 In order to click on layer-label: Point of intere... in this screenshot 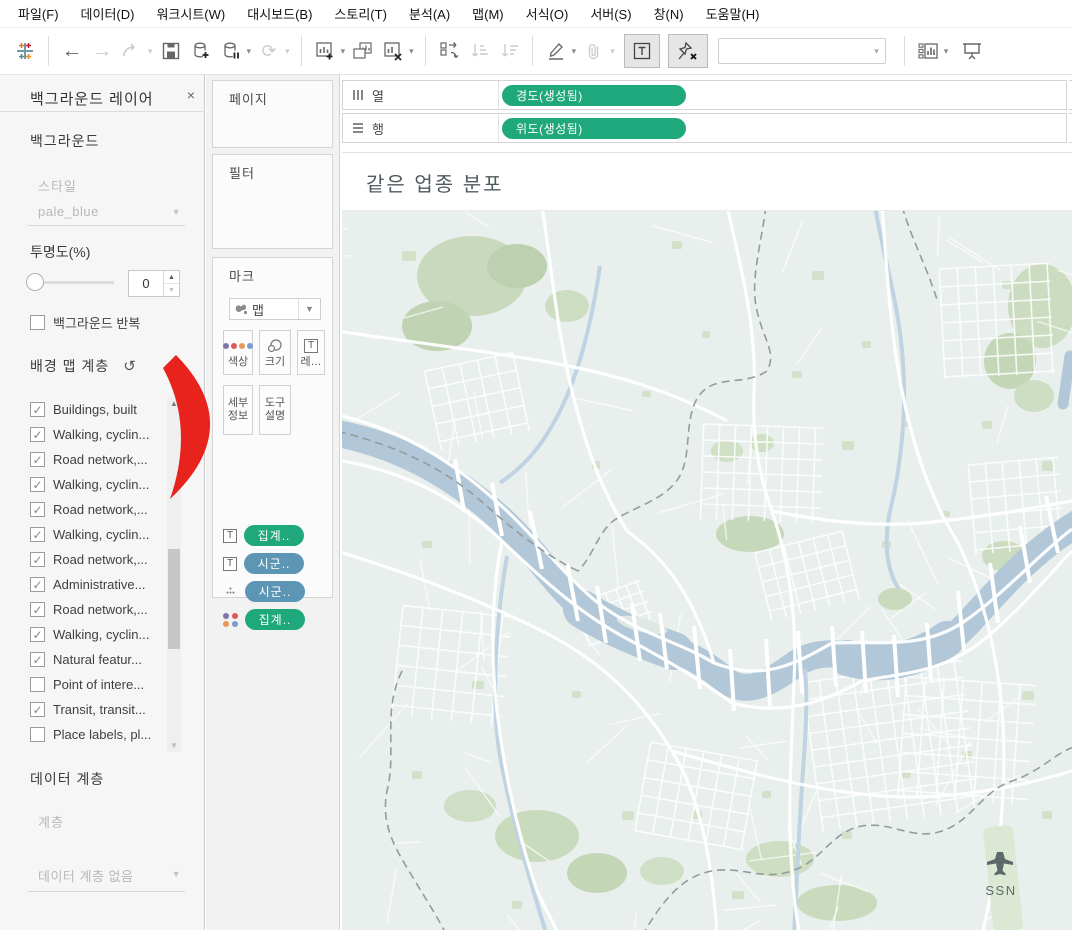, I will do `click(99, 684)`.